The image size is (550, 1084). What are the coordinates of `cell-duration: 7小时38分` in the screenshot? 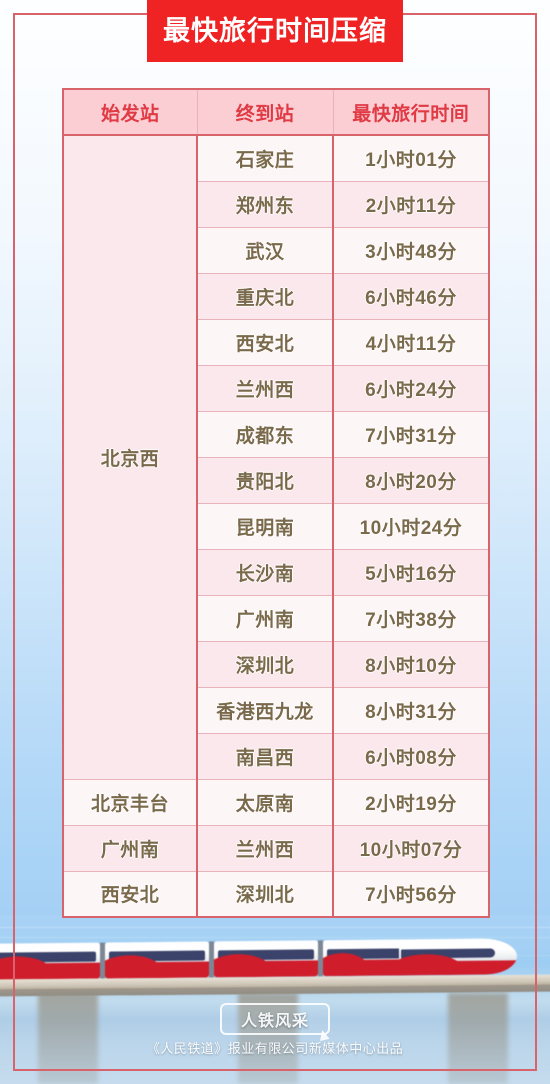 It's located at (411, 618).